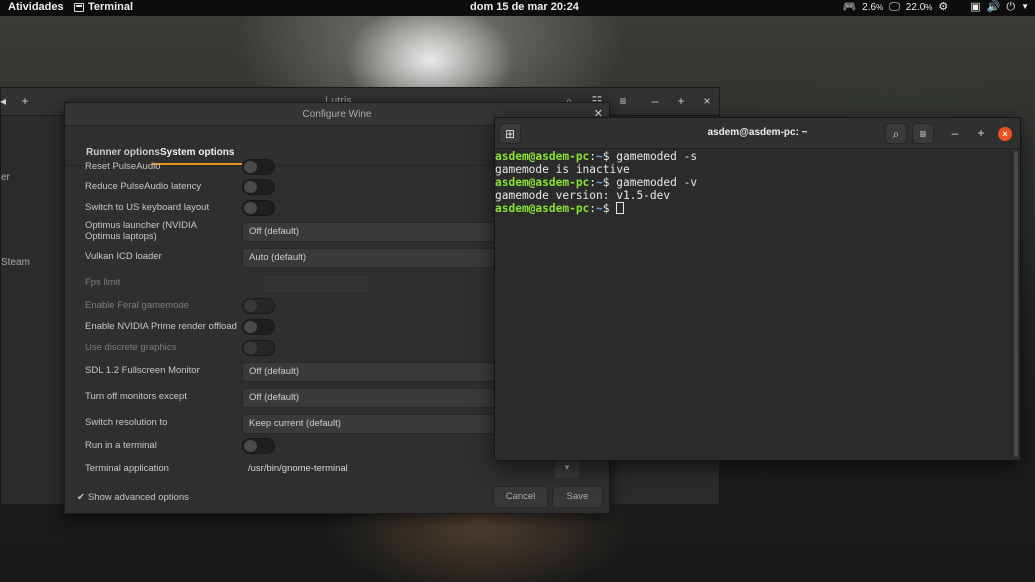 Image resolution: width=1035 pixels, height=582 pixels. I want to click on feral-gamemode-toggle, so click(258, 306).